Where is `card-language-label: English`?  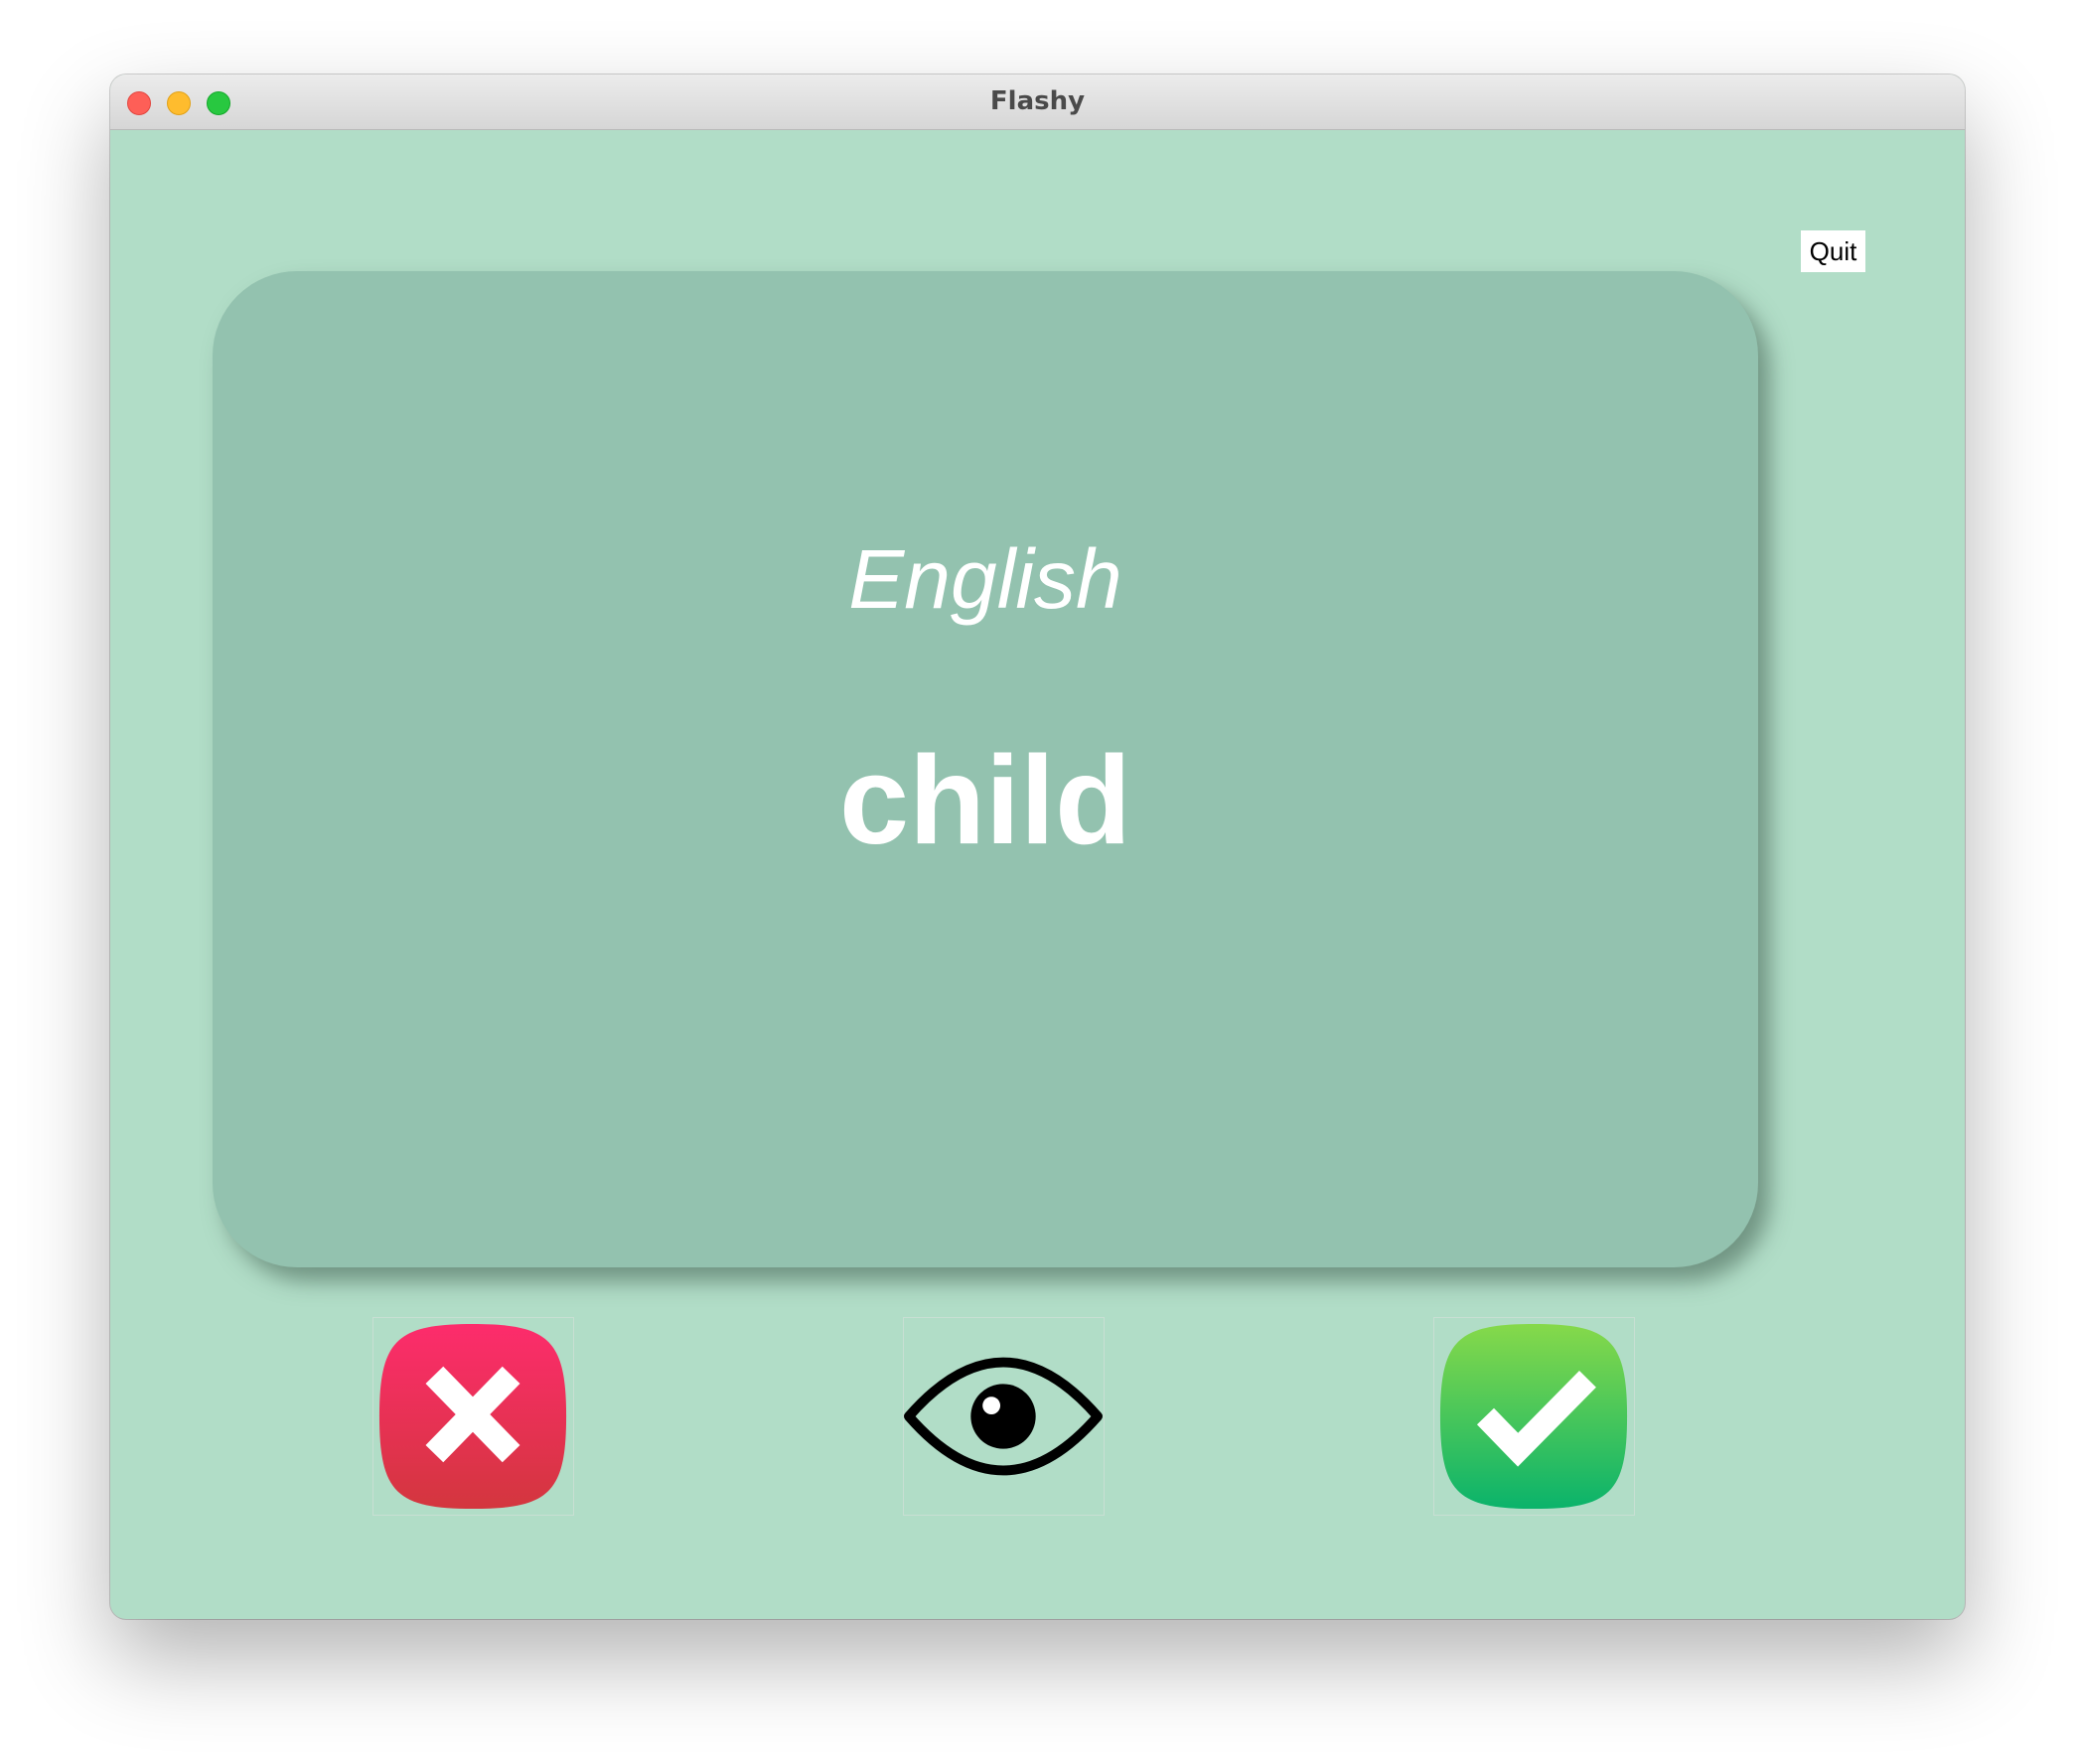
card-language-label: English is located at coordinates (985, 579).